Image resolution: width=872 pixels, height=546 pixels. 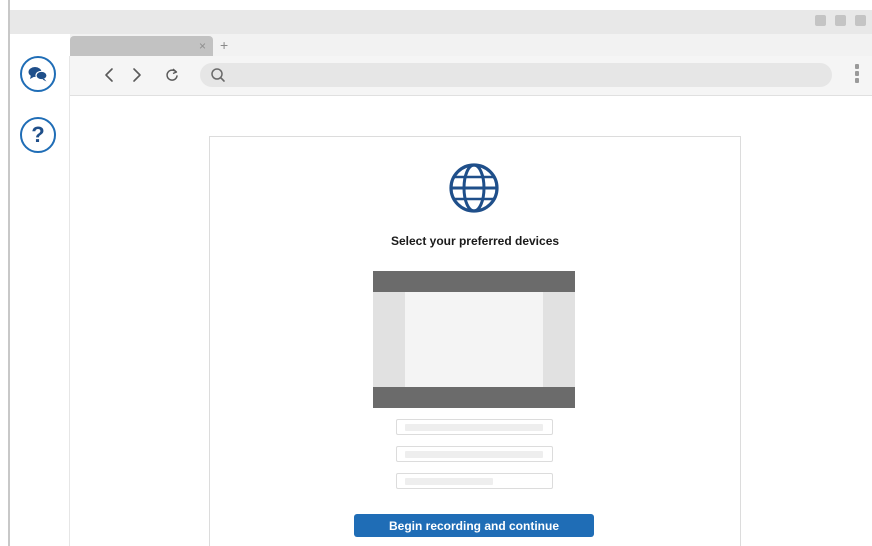 I want to click on window-left-border, so click(x=9, y=273).